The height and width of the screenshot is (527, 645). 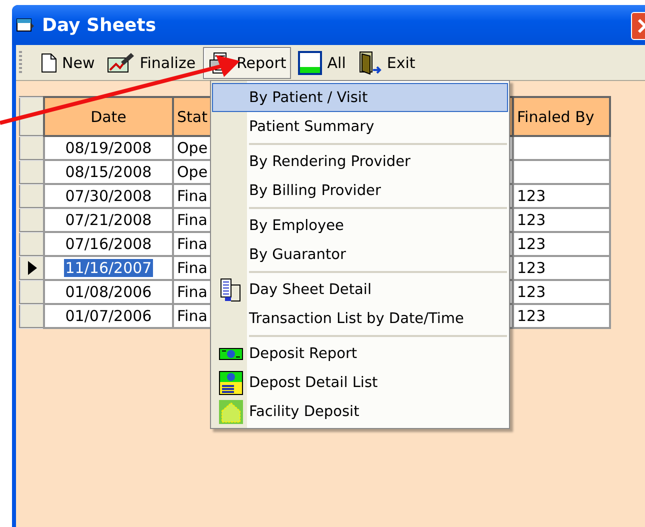 I want to click on banknote-icon, so click(x=231, y=354).